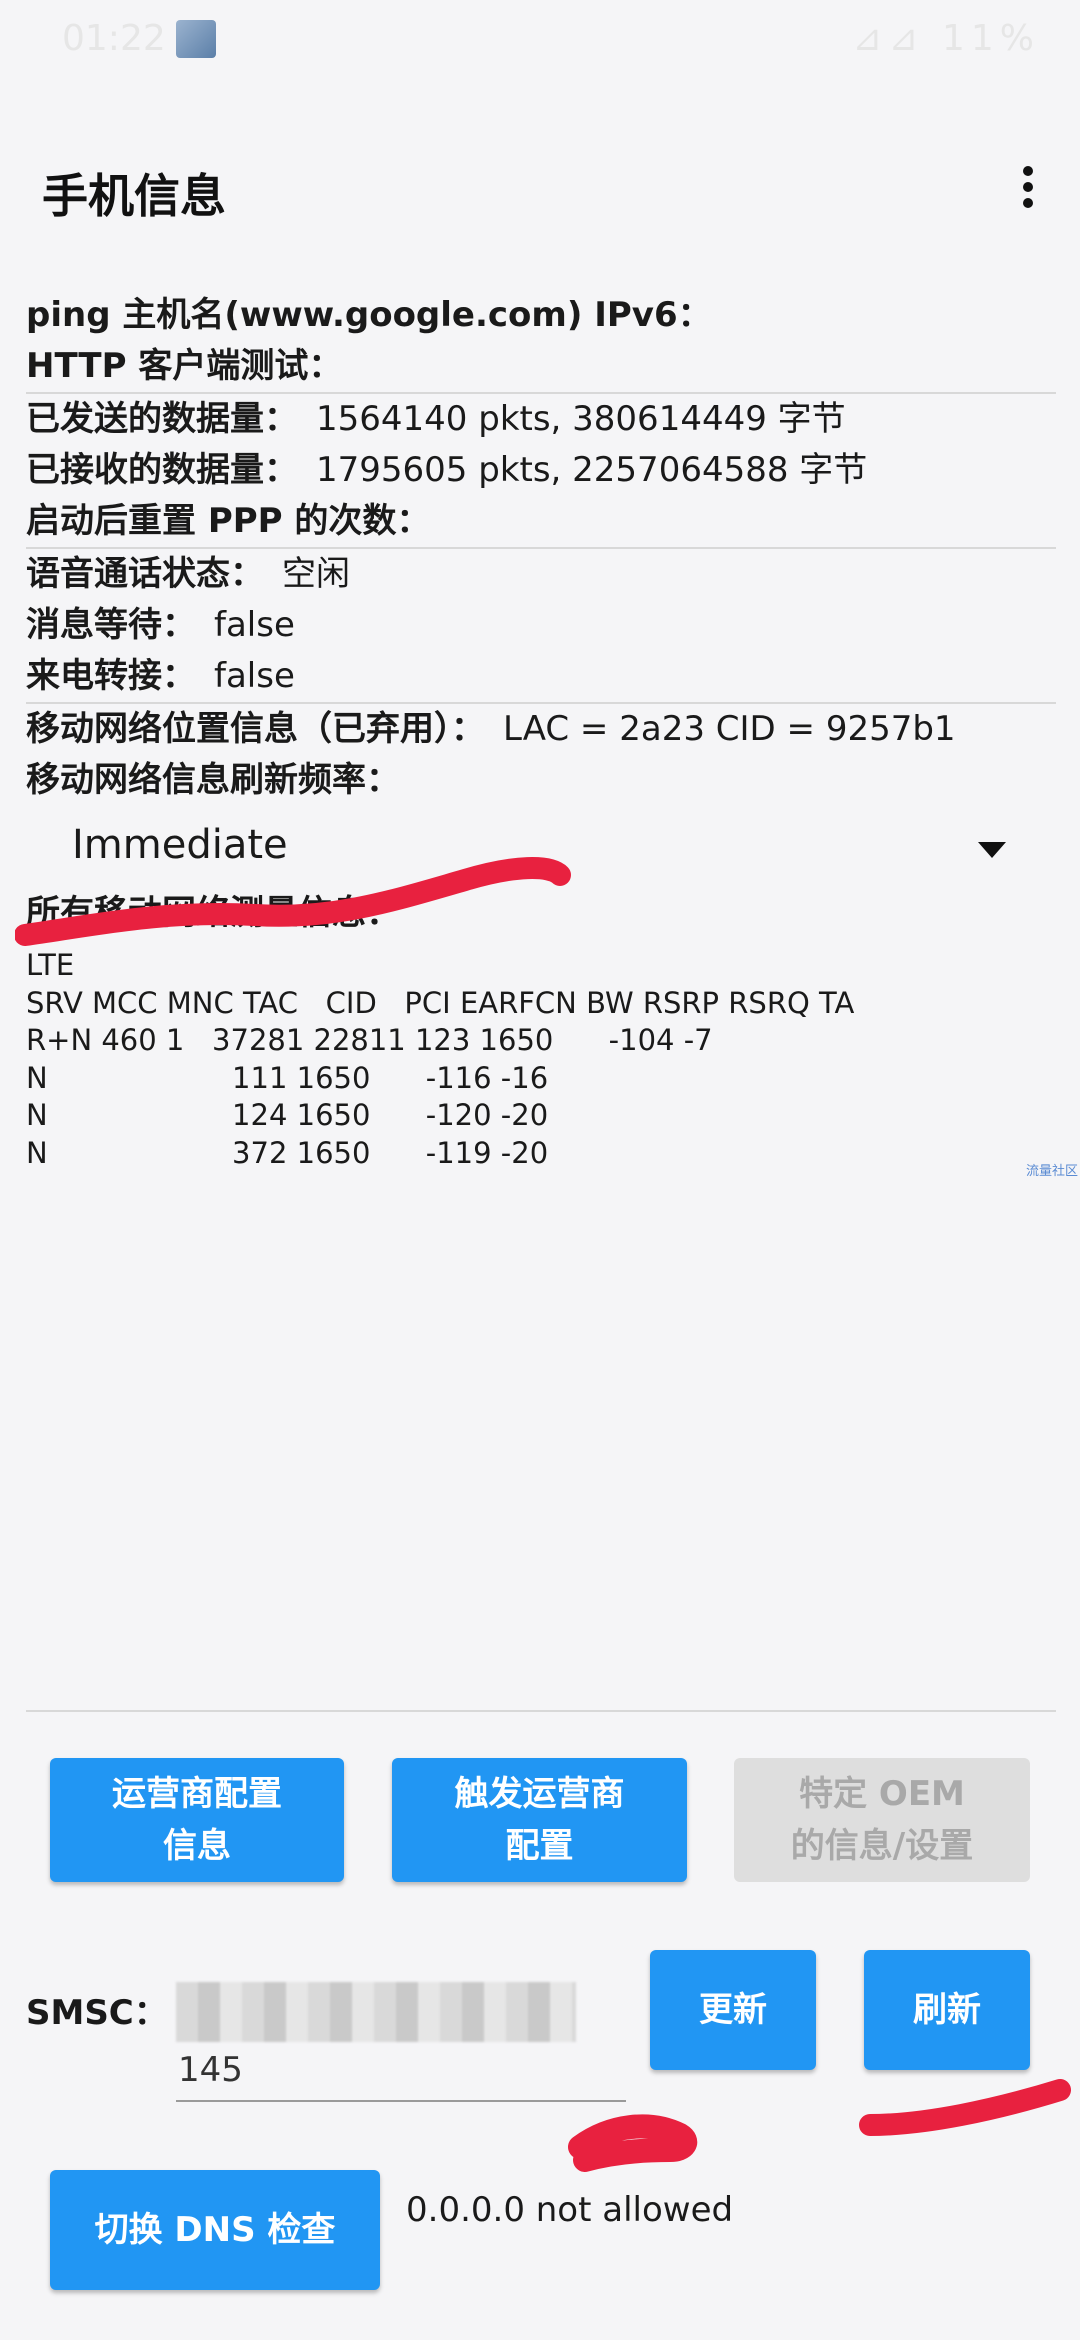 Image resolution: width=1080 pixels, height=2340 pixels. Describe the element at coordinates (316, 574) in the screenshot. I see `voice-call-value: 空闲` at that location.